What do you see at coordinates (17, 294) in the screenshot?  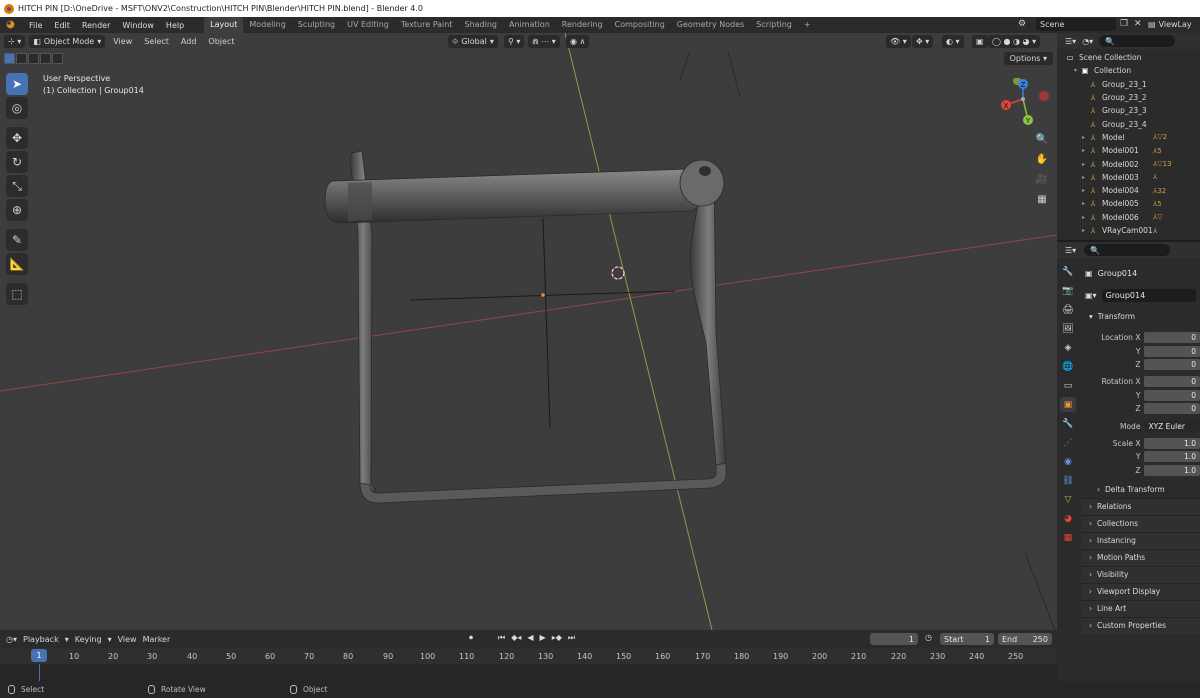 I see `add-cube-tool: ⬚` at bounding box center [17, 294].